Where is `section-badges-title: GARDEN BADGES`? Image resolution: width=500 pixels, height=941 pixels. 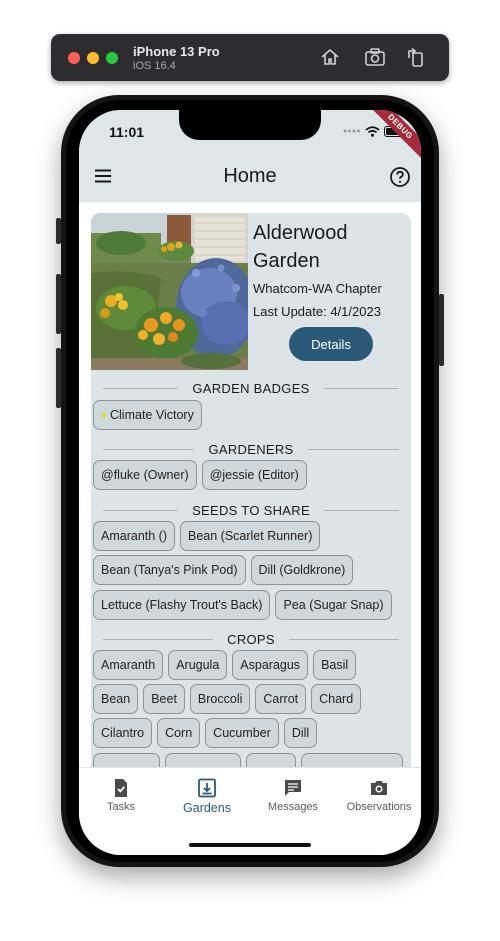 section-badges-title: GARDEN BADGES is located at coordinates (251, 388).